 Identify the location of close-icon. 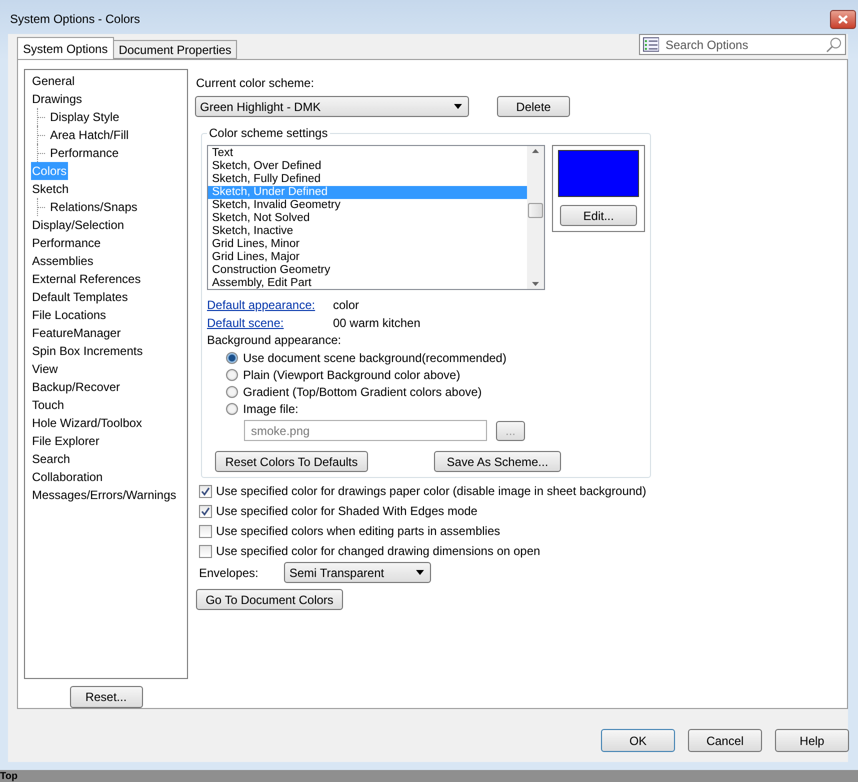
(843, 19).